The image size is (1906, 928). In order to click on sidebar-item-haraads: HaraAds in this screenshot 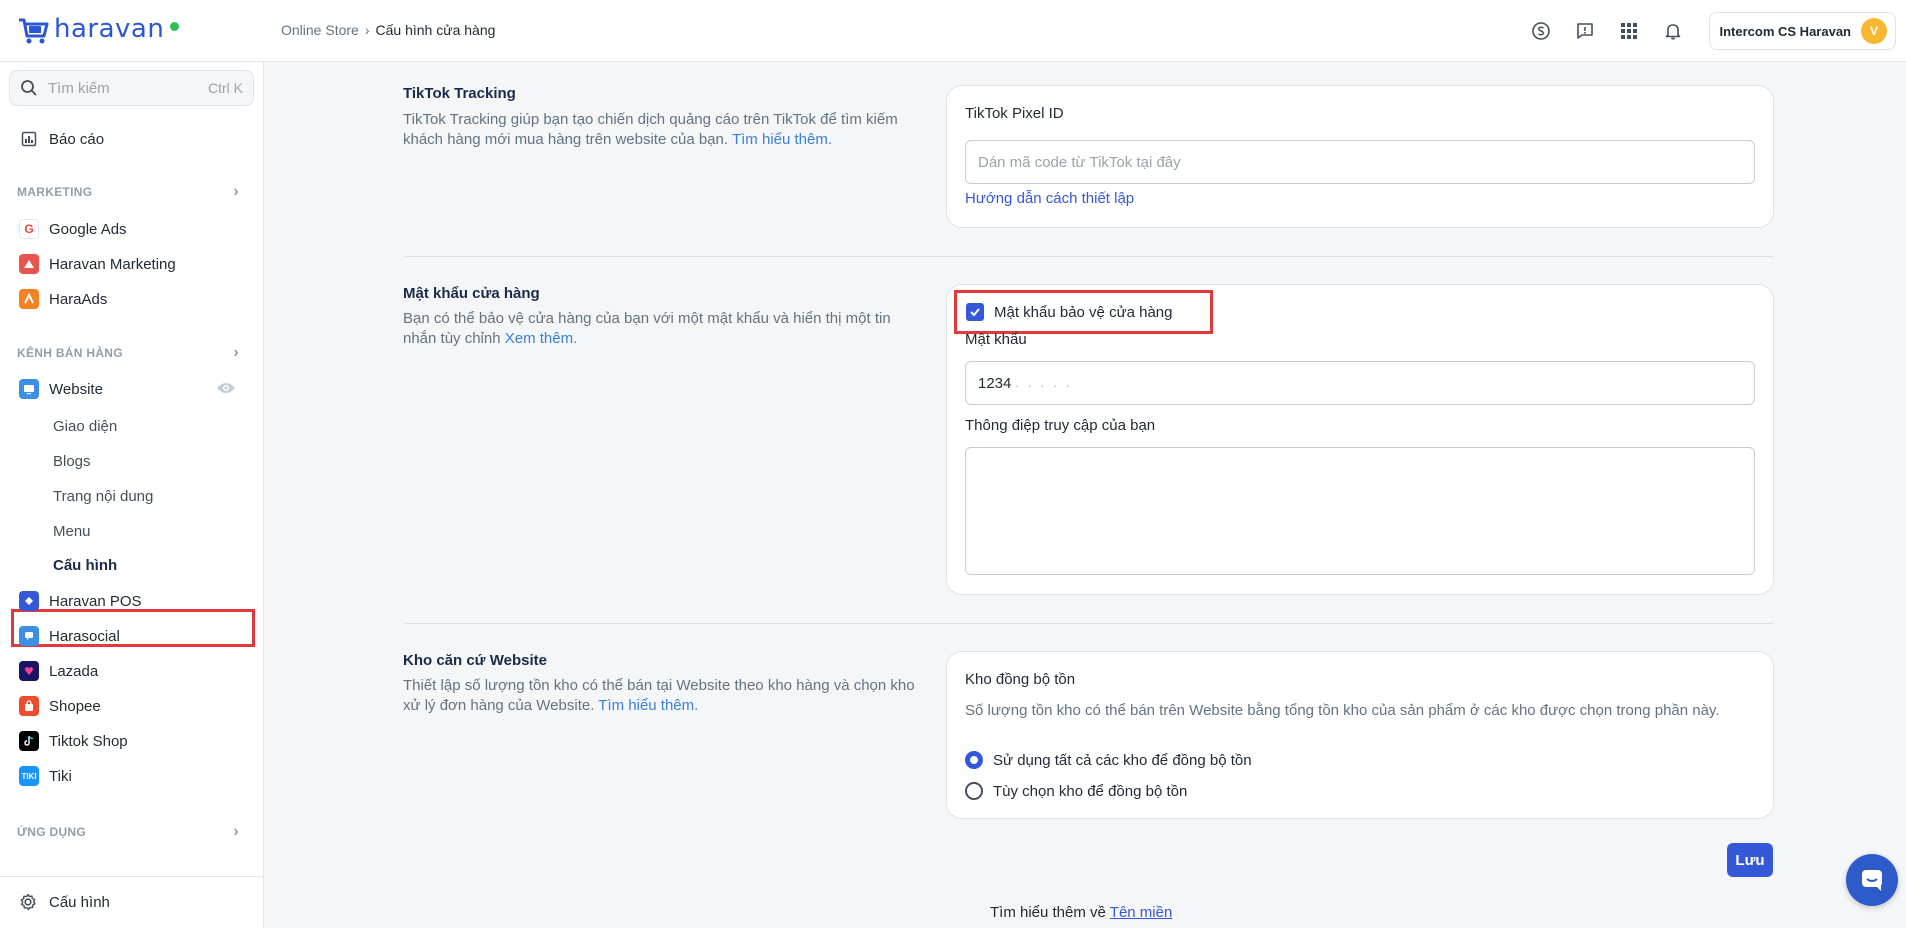, I will do `click(132, 299)`.